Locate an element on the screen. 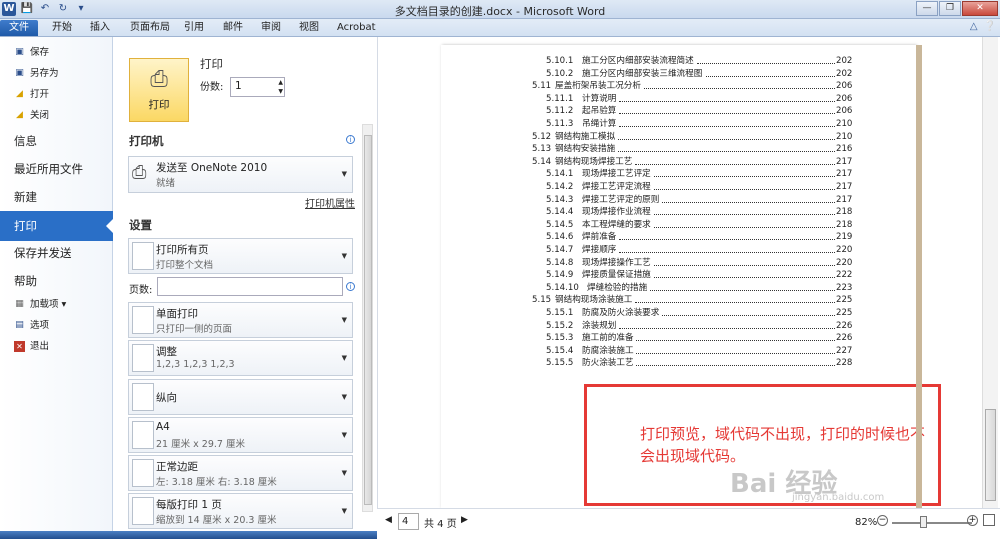  pages-input is located at coordinates (250, 286).